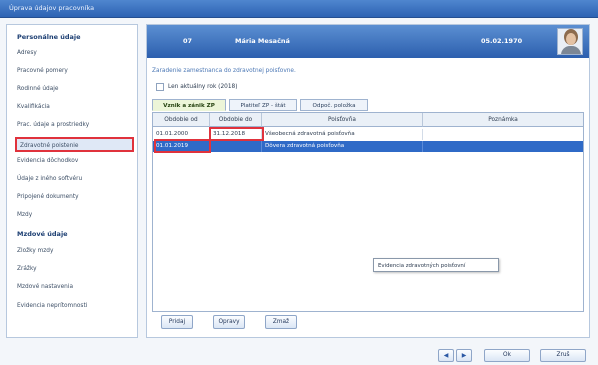  What do you see at coordinates (182, 146) in the screenshot?
I see `highlight-start-date` at bounding box center [182, 146].